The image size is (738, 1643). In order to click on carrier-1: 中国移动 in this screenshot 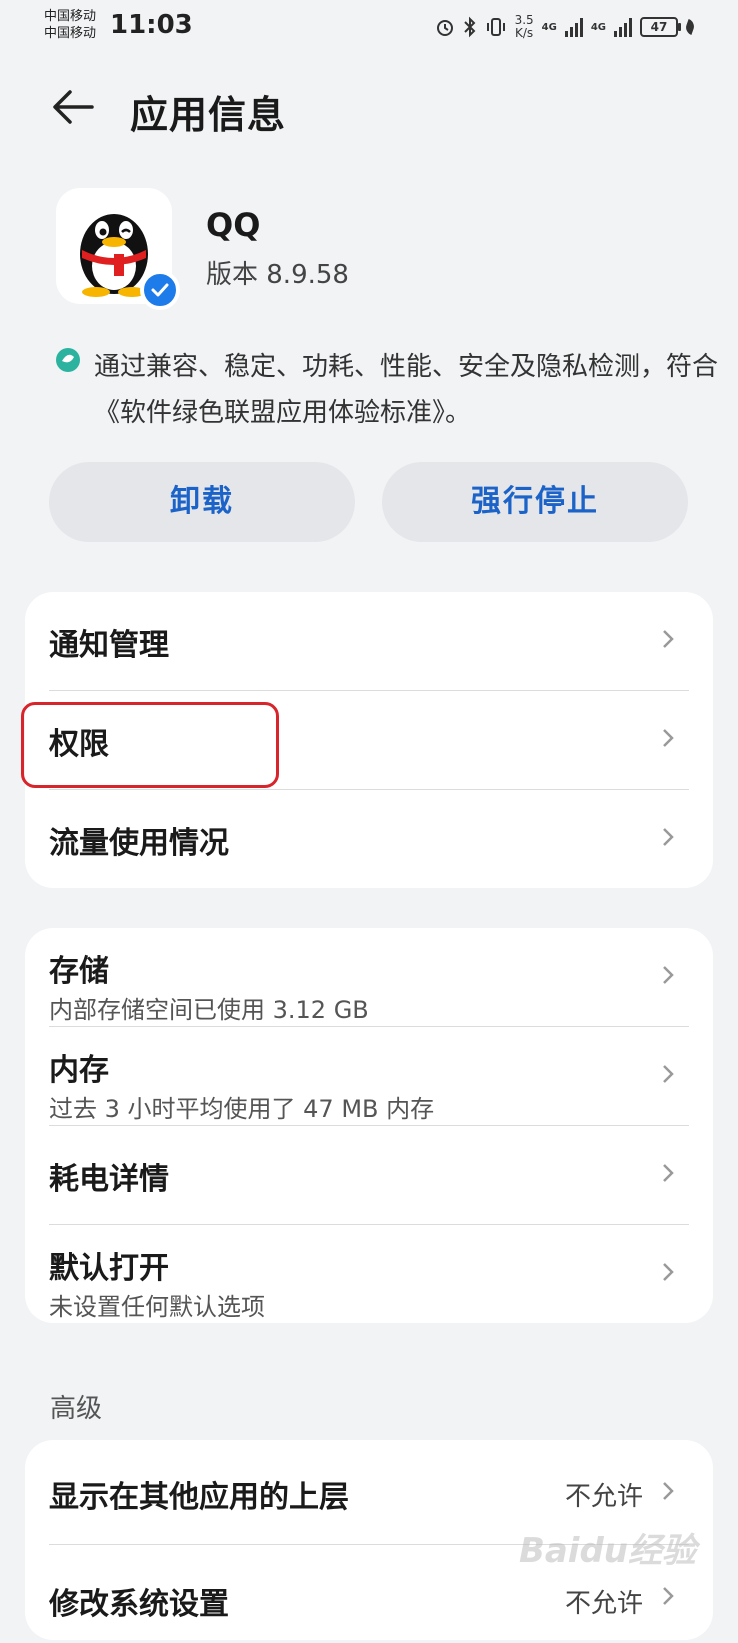, I will do `click(70, 16)`.